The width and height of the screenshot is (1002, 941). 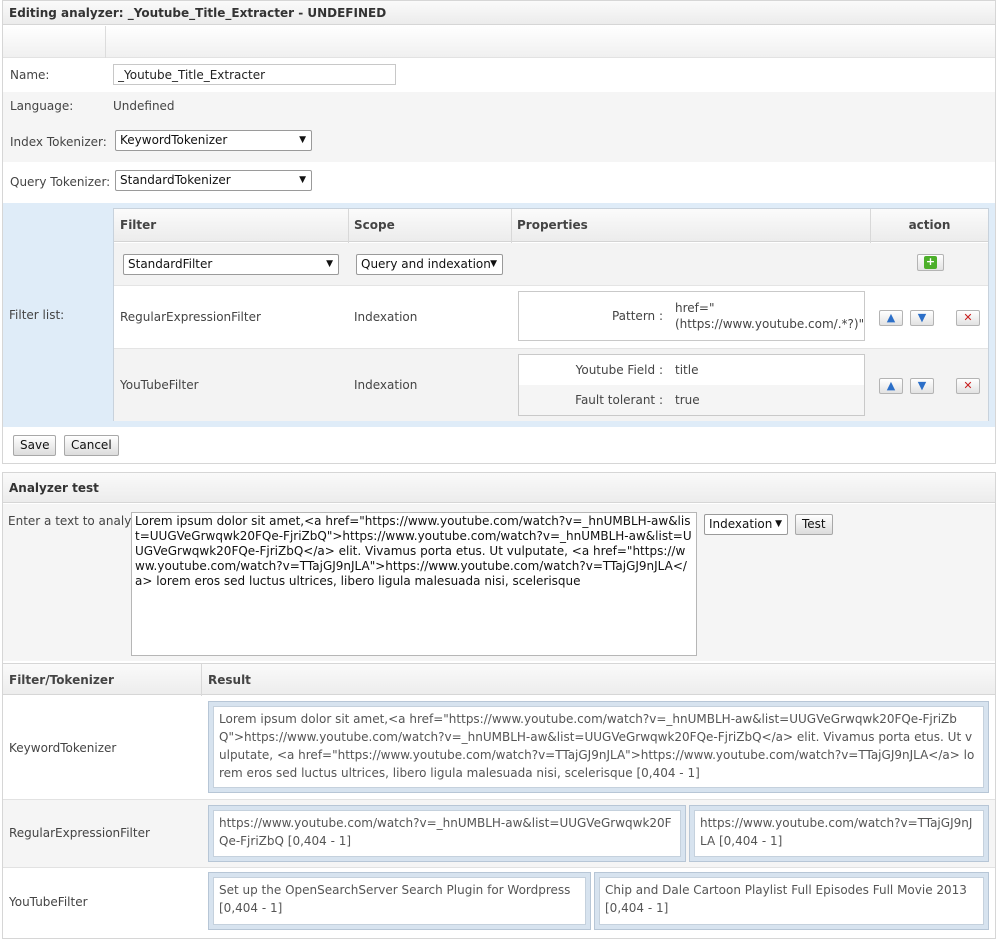 I want to click on col-filter-tokenizer: Filter/Tokenizer, so click(x=61, y=680).